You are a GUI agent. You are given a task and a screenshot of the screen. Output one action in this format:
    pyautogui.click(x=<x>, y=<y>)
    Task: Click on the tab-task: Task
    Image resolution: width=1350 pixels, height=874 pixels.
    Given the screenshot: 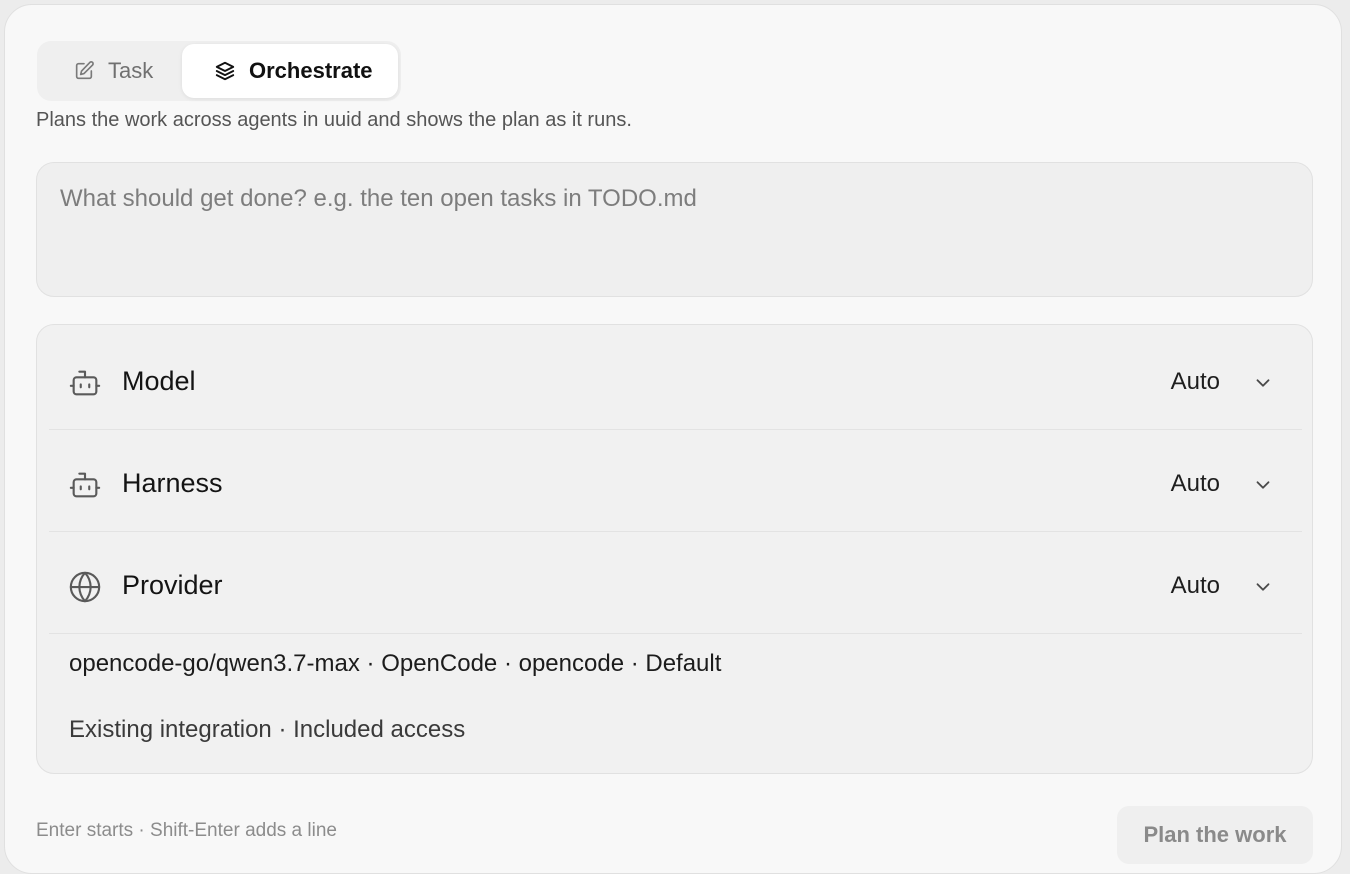 What is the action you would take?
    pyautogui.click(x=109, y=71)
    